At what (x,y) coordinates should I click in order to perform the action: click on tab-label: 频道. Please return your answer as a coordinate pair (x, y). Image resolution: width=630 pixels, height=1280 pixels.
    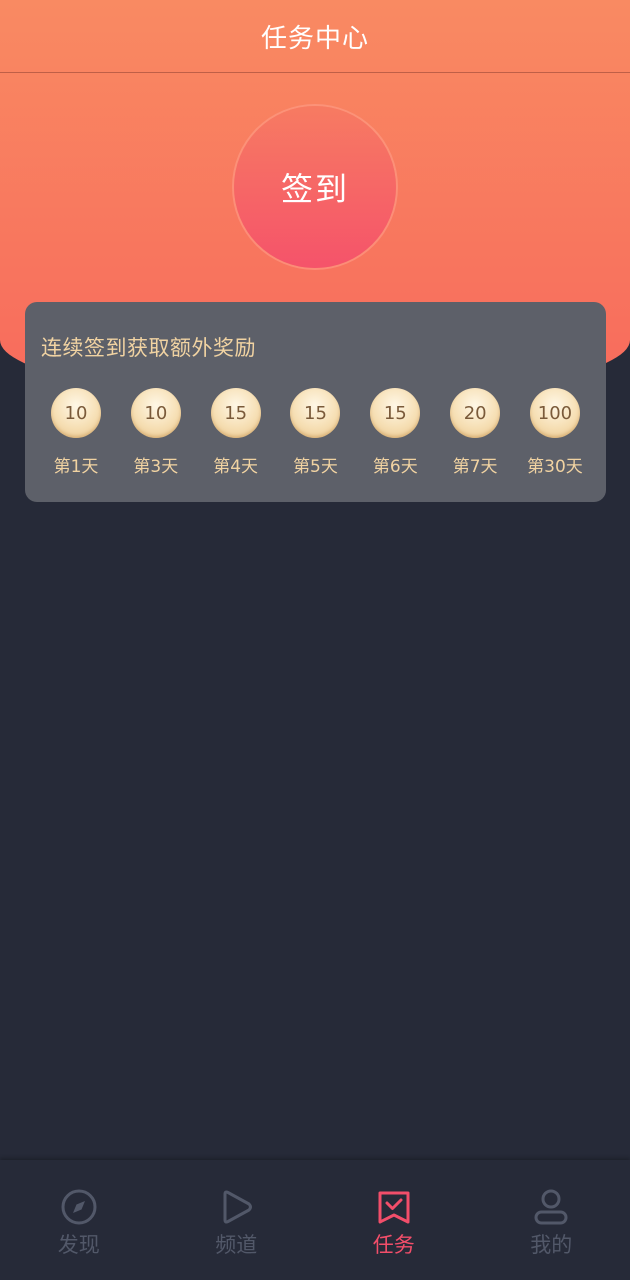
    Looking at the image, I should click on (236, 1245).